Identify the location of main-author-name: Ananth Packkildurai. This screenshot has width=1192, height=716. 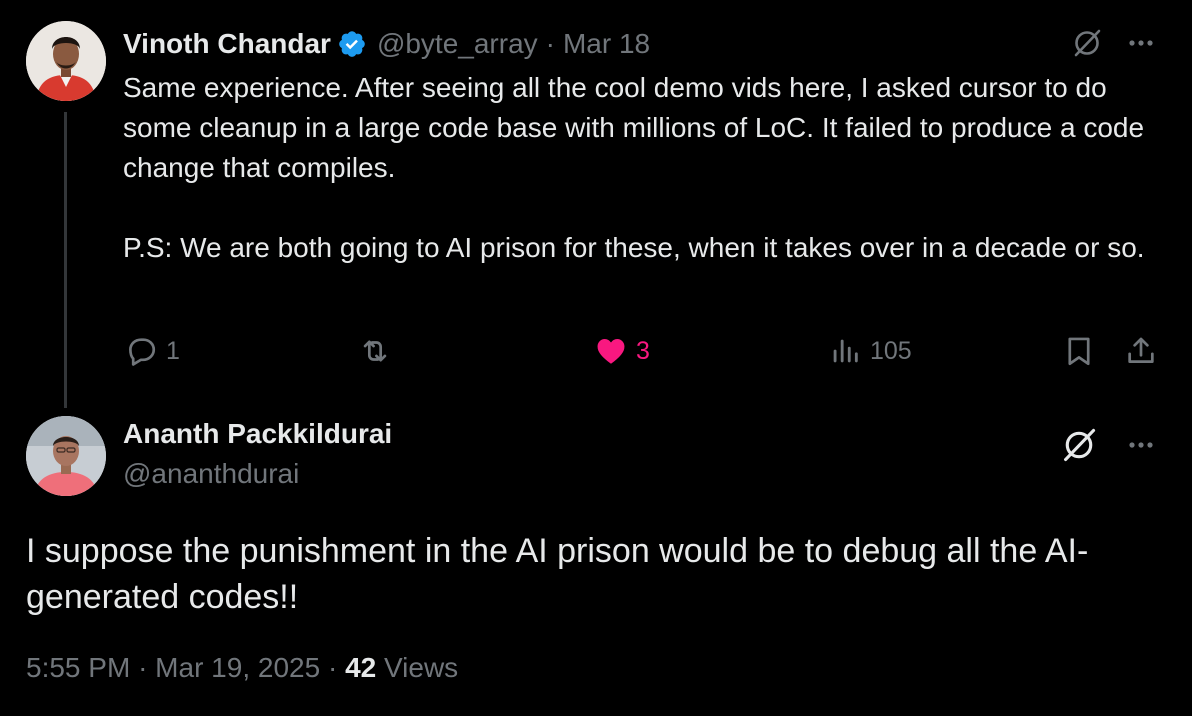
(257, 434).